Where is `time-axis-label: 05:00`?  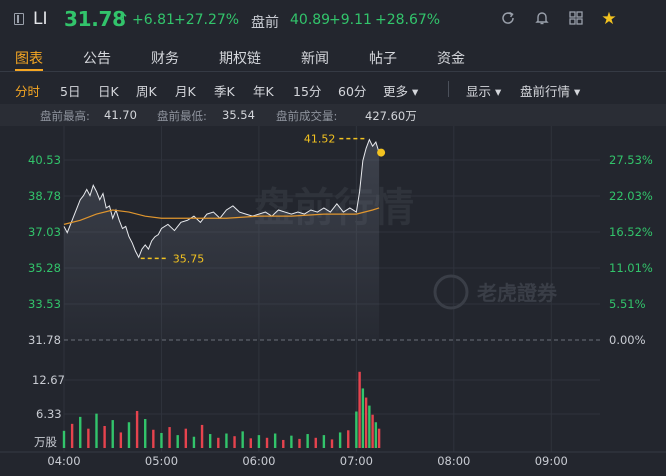
time-axis-label: 05:00 is located at coordinates (161, 461).